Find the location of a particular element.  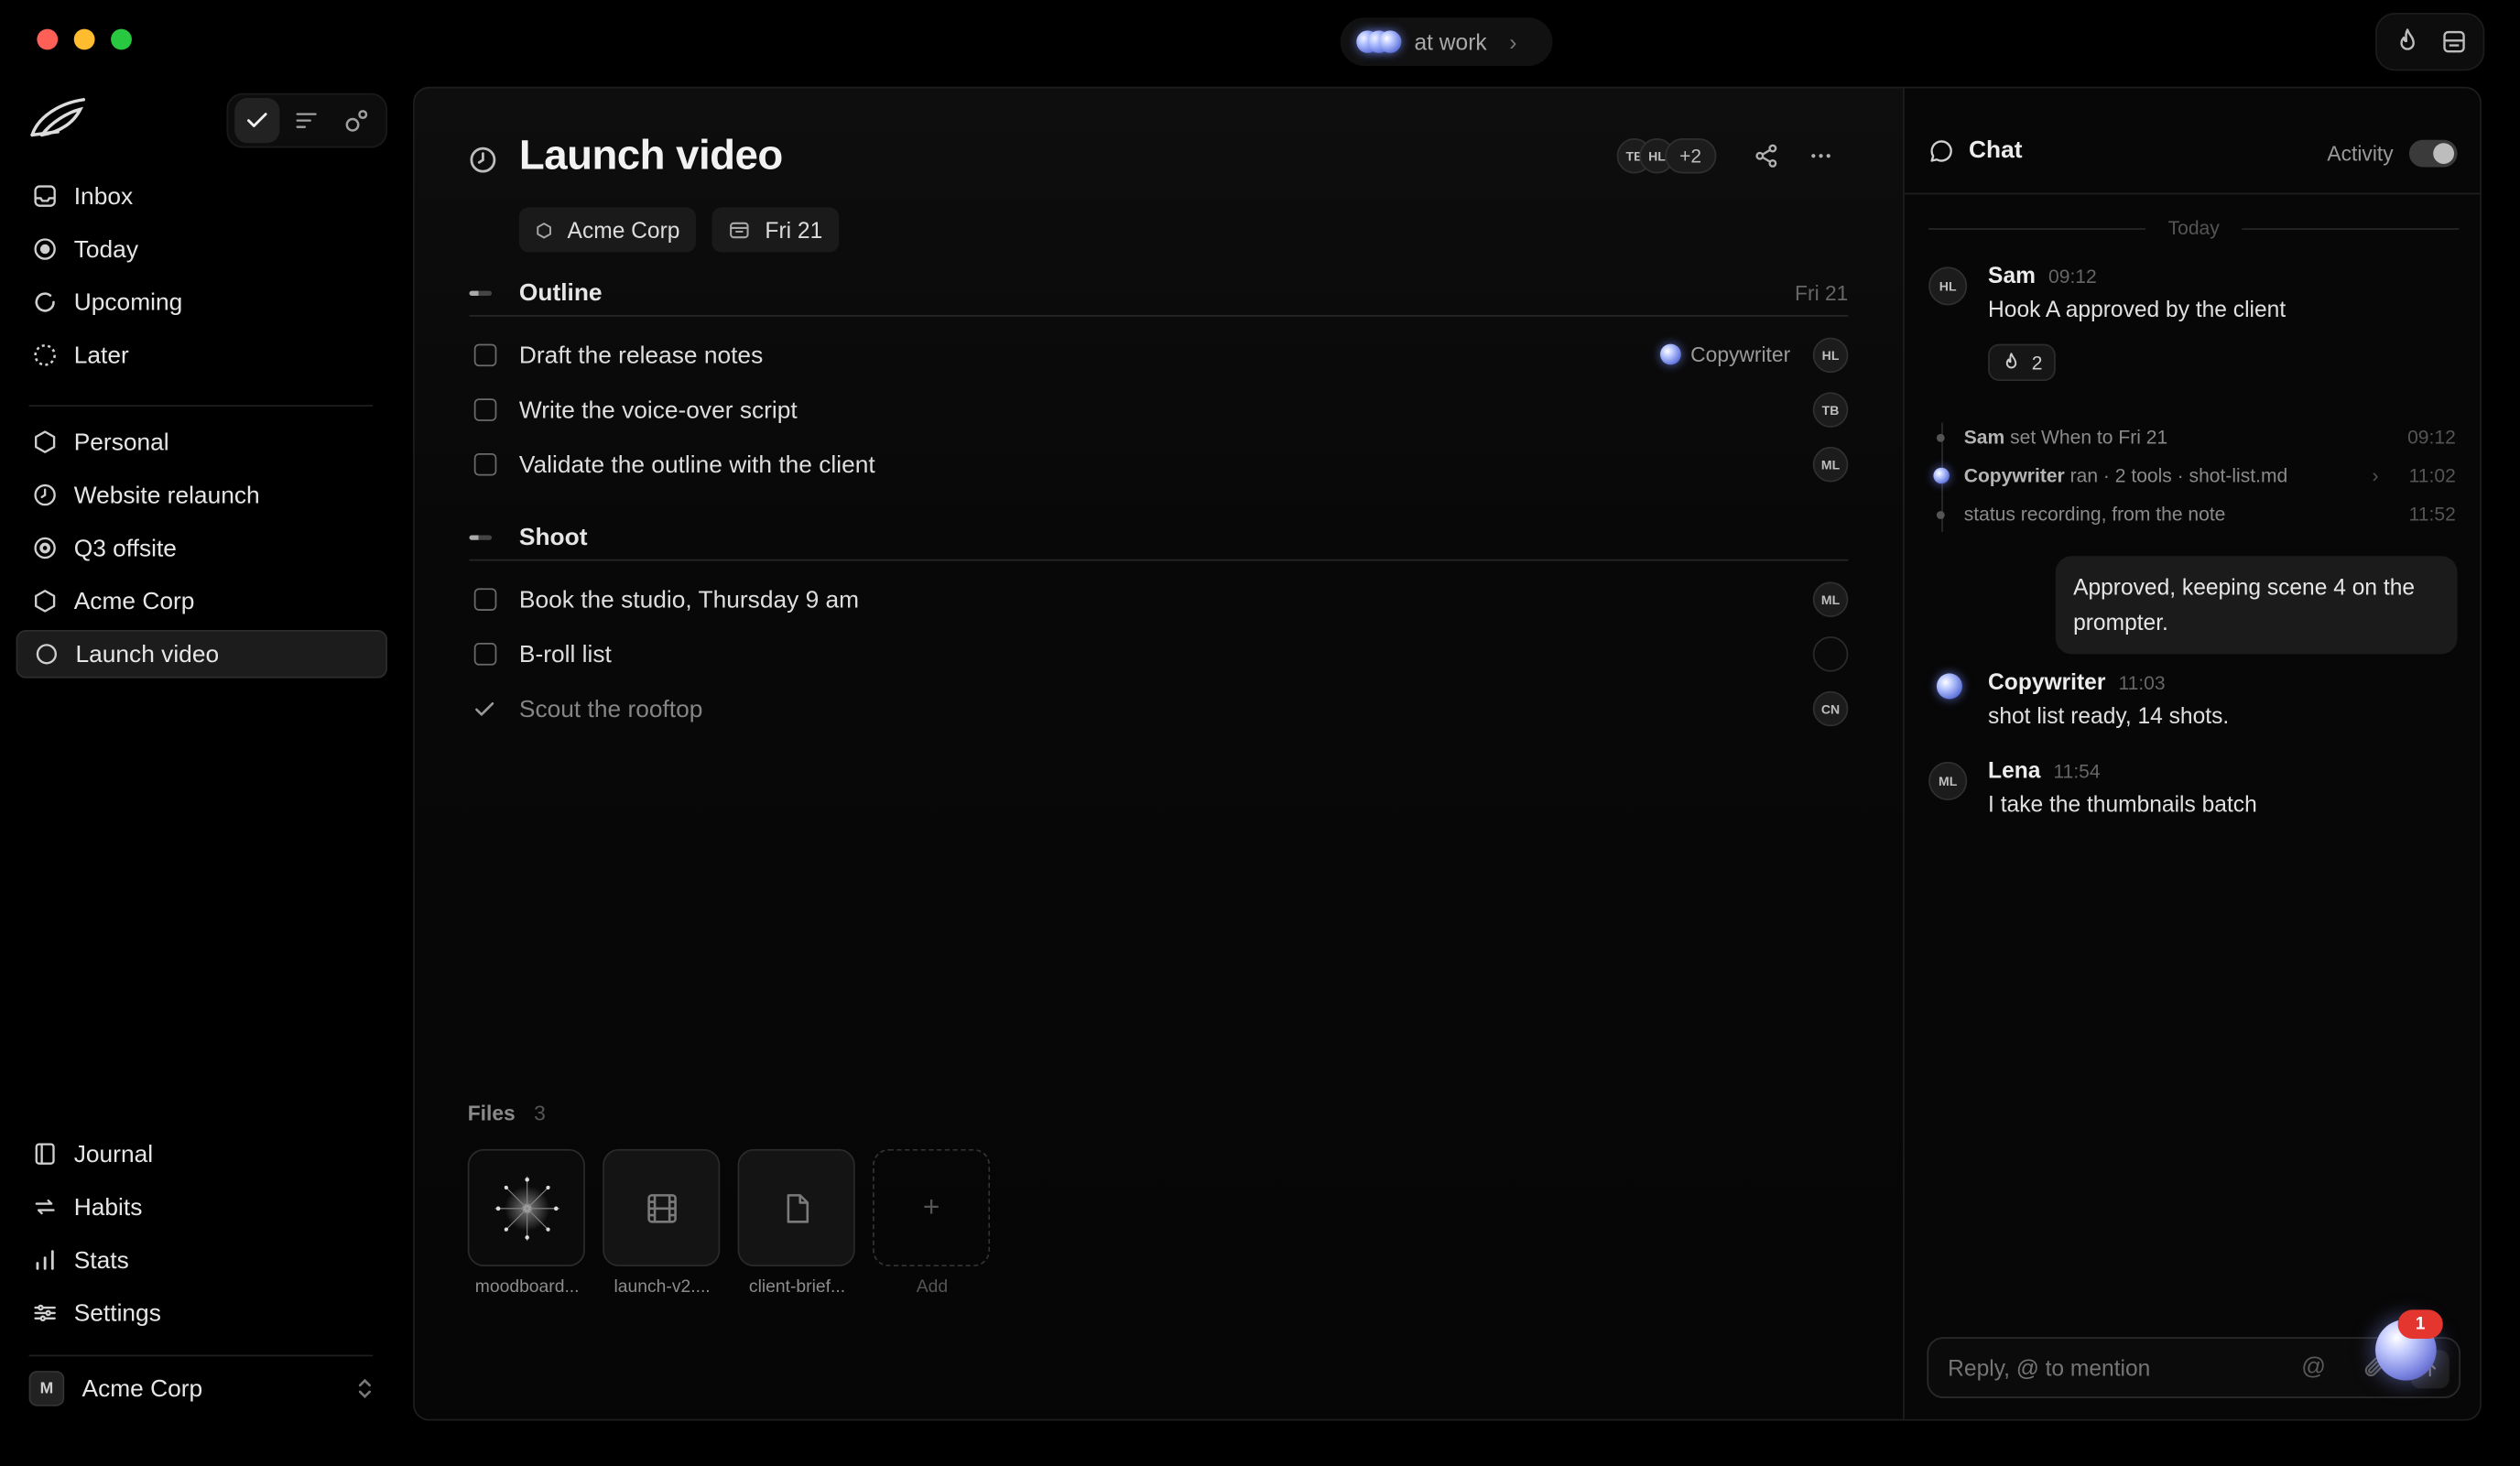

reply-input is located at coordinates (2117, 1368).